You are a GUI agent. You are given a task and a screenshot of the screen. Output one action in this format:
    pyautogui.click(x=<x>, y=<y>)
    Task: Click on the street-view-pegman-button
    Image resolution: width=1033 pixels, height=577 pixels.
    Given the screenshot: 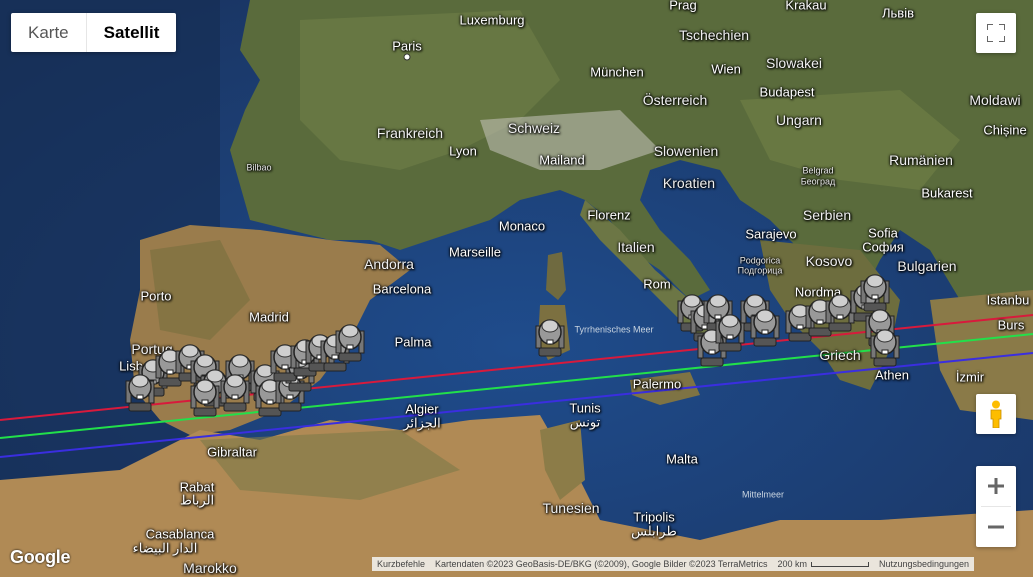 What is the action you would take?
    pyautogui.click(x=996, y=414)
    